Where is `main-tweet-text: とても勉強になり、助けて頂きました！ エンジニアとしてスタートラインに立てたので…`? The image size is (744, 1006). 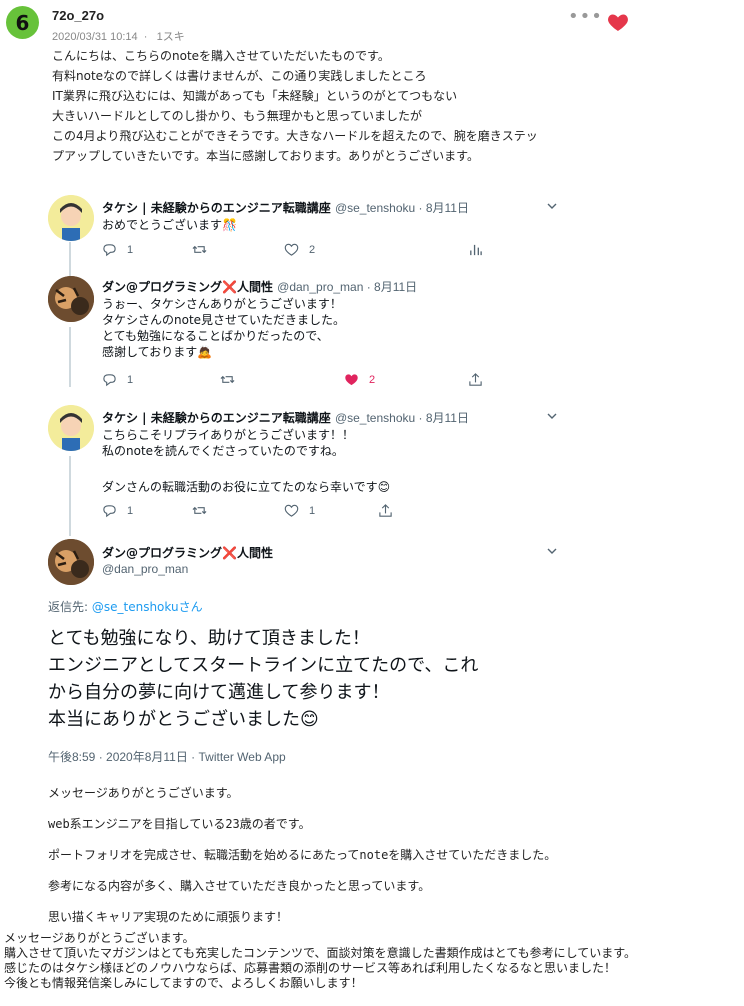 main-tweet-text: とても勉強になり、助けて頂きました！ エンジニアとしてスタートラインに立てたので… is located at coordinates (263, 679).